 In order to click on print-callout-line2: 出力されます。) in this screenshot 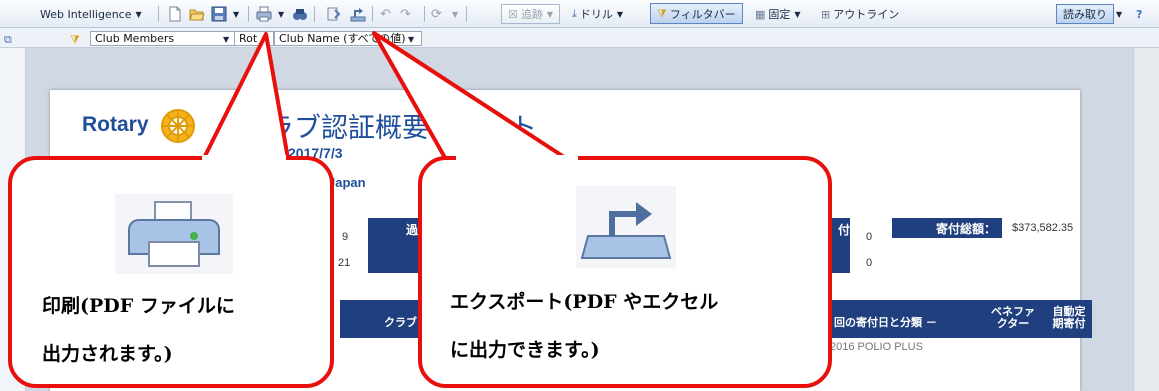, I will do `click(107, 354)`.